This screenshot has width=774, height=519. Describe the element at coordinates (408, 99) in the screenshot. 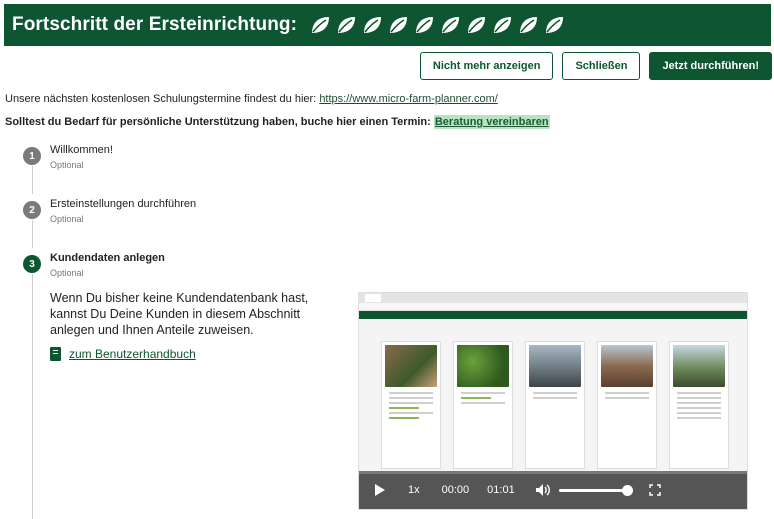

I see `training-link: https://www.micro-farm-planner.com/` at that location.